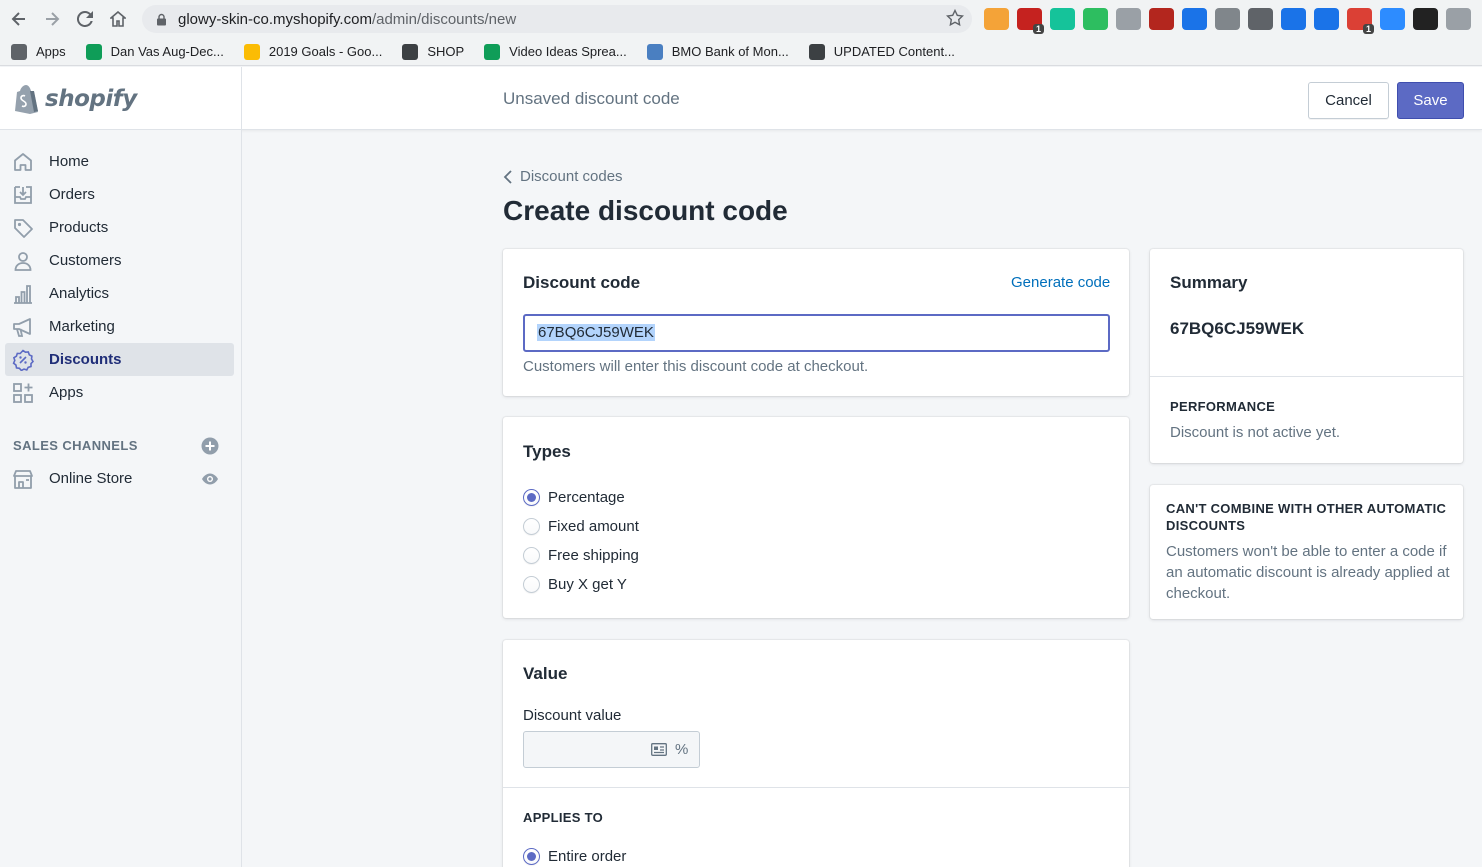 Image resolution: width=1482 pixels, height=867 pixels. Describe the element at coordinates (1260, 19) in the screenshot. I see `tubebuddy-icon` at that location.